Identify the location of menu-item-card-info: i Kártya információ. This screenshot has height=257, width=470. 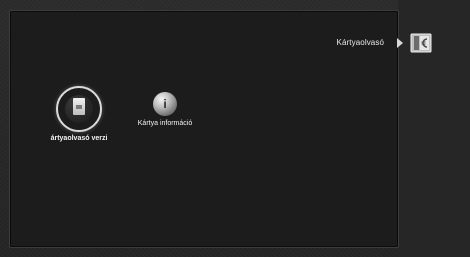
(165, 109).